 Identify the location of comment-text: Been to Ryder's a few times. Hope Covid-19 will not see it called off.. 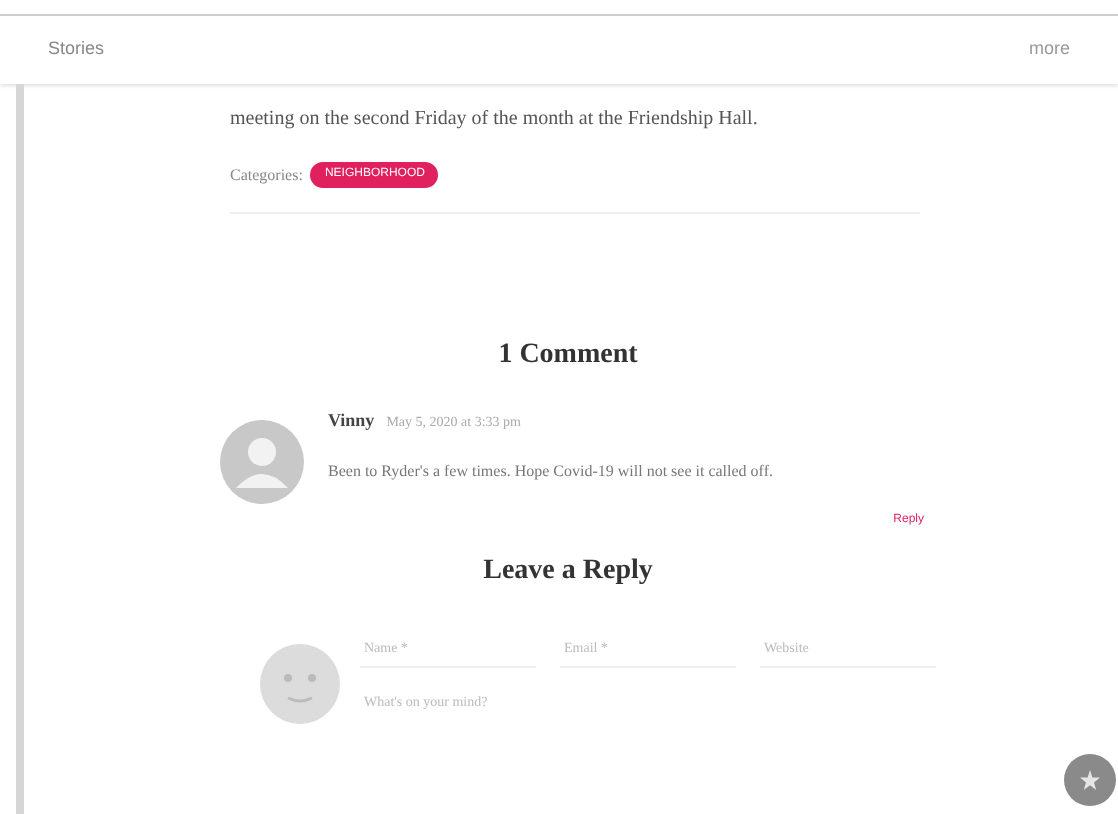
(550, 471).